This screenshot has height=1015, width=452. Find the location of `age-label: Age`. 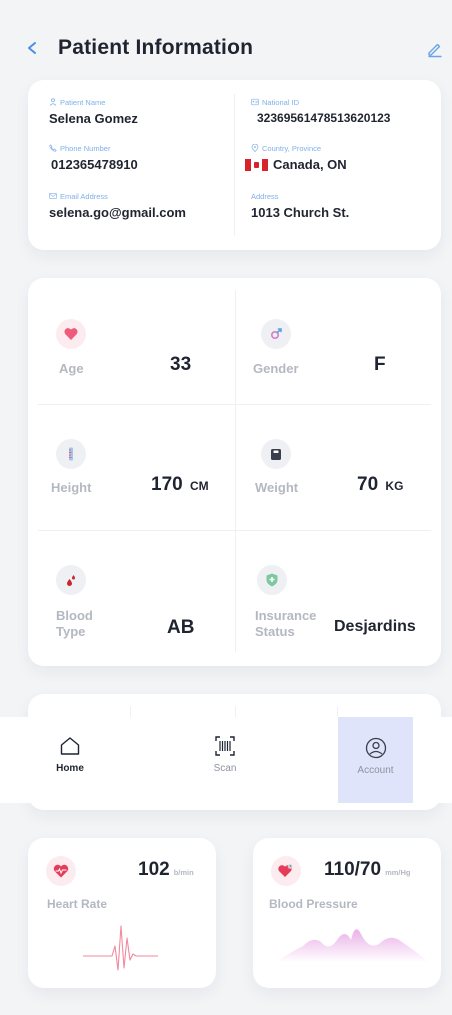

age-label: Age is located at coordinates (71, 368).